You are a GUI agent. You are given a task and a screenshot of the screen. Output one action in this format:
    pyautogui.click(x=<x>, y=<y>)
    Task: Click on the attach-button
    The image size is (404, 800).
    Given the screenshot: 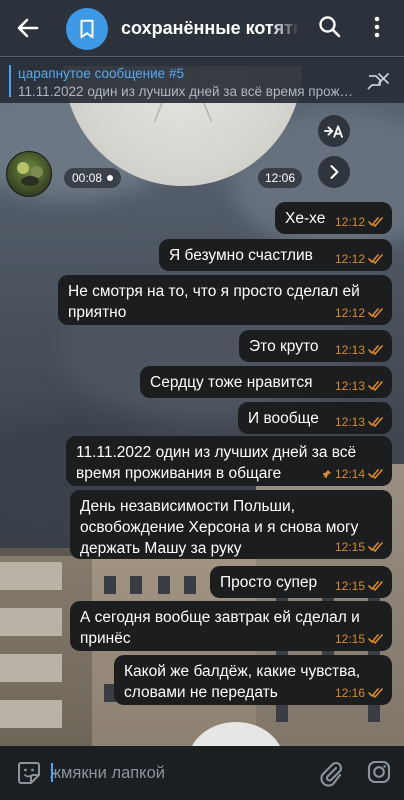 What is the action you would take?
    pyautogui.click(x=331, y=773)
    